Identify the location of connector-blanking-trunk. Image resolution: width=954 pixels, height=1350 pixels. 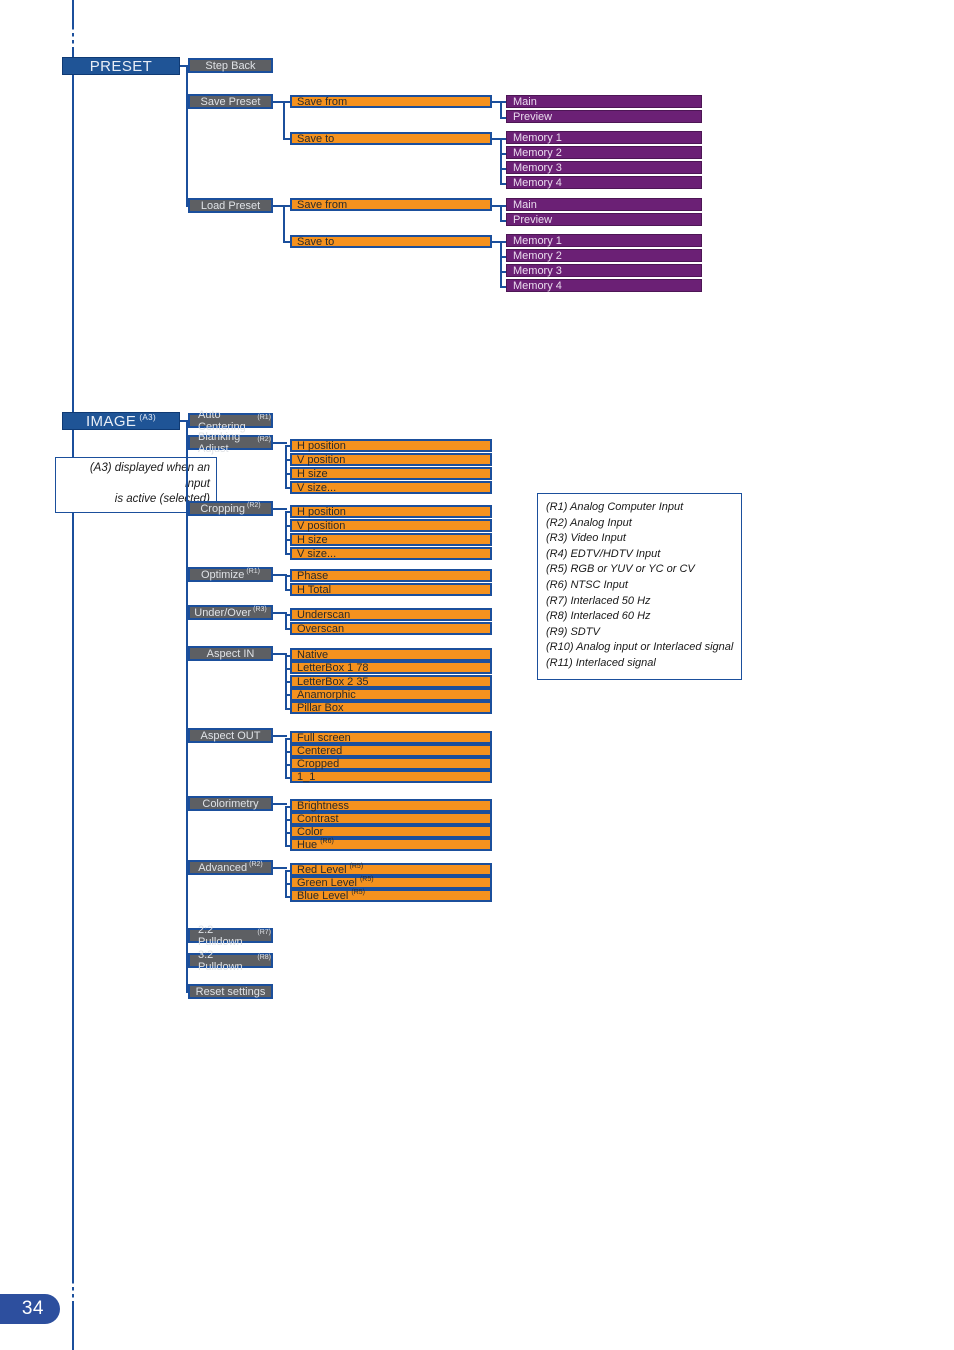
(286, 466).